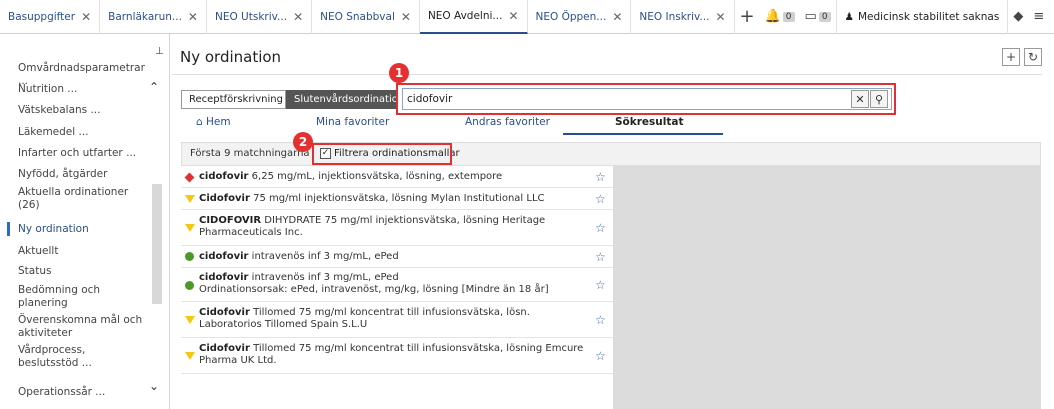 Image resolution: width=1054 pixels, height=409 pixels. I want to click on match-count: Första 9 matchningarna, so click(250, 153).